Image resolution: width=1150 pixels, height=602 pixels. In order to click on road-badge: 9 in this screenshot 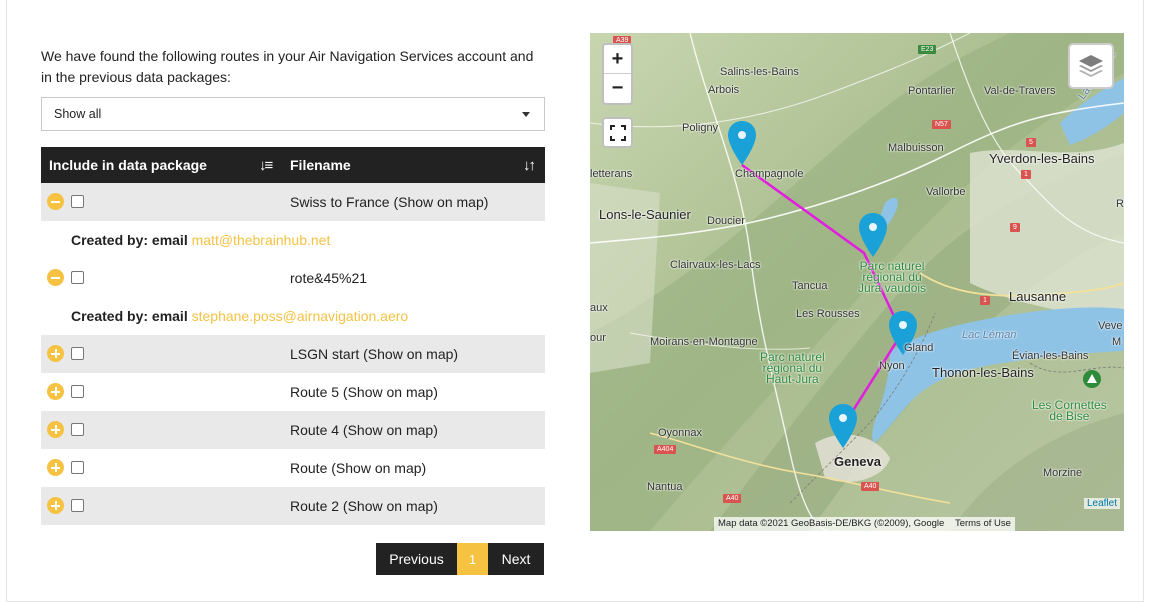, I will do `click(1015, 227)`.